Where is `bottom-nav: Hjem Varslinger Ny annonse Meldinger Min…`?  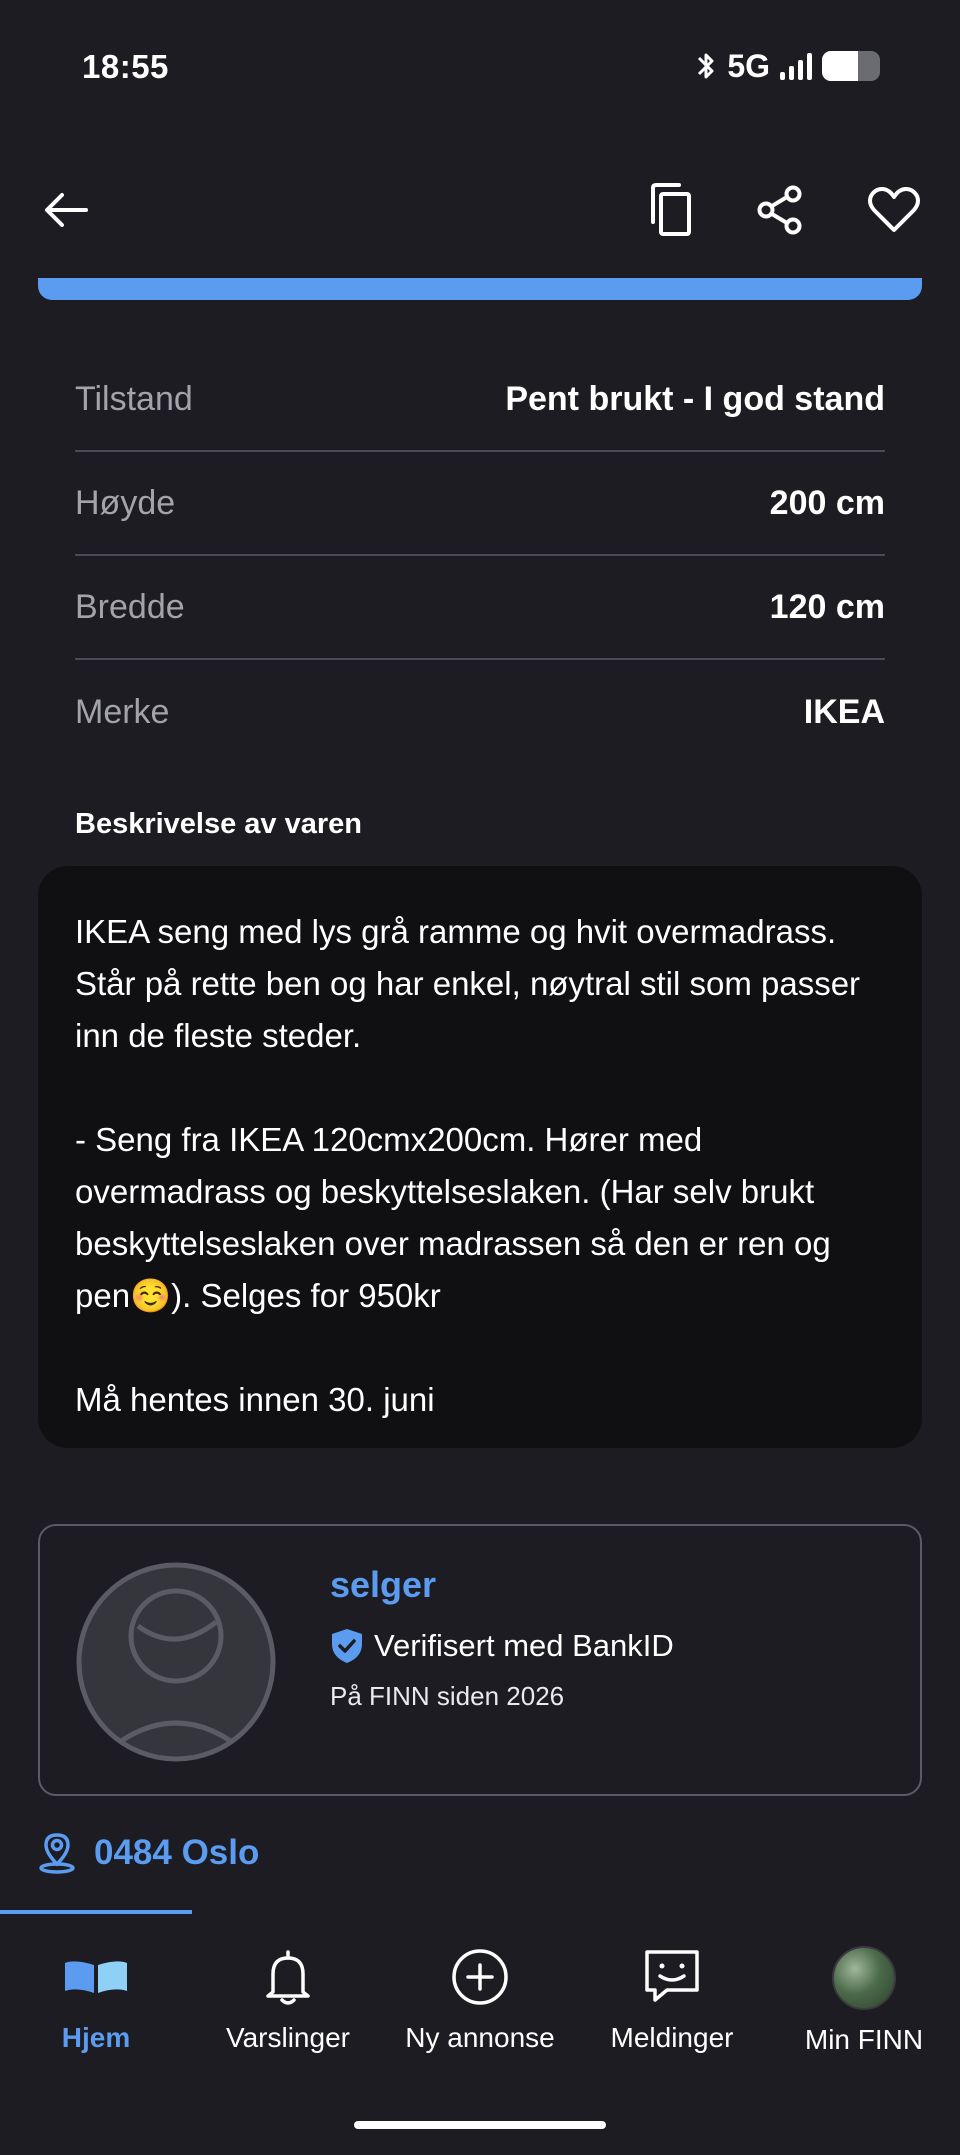
bottom-nav: Hjem Varslinger Ny annonse Meldinger Min… is located at coordinates (480, 1984).